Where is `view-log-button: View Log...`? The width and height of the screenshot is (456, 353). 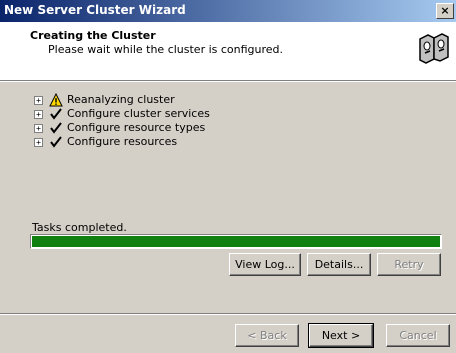
view-log-button: View Log... is located at coordinates (265, 264).